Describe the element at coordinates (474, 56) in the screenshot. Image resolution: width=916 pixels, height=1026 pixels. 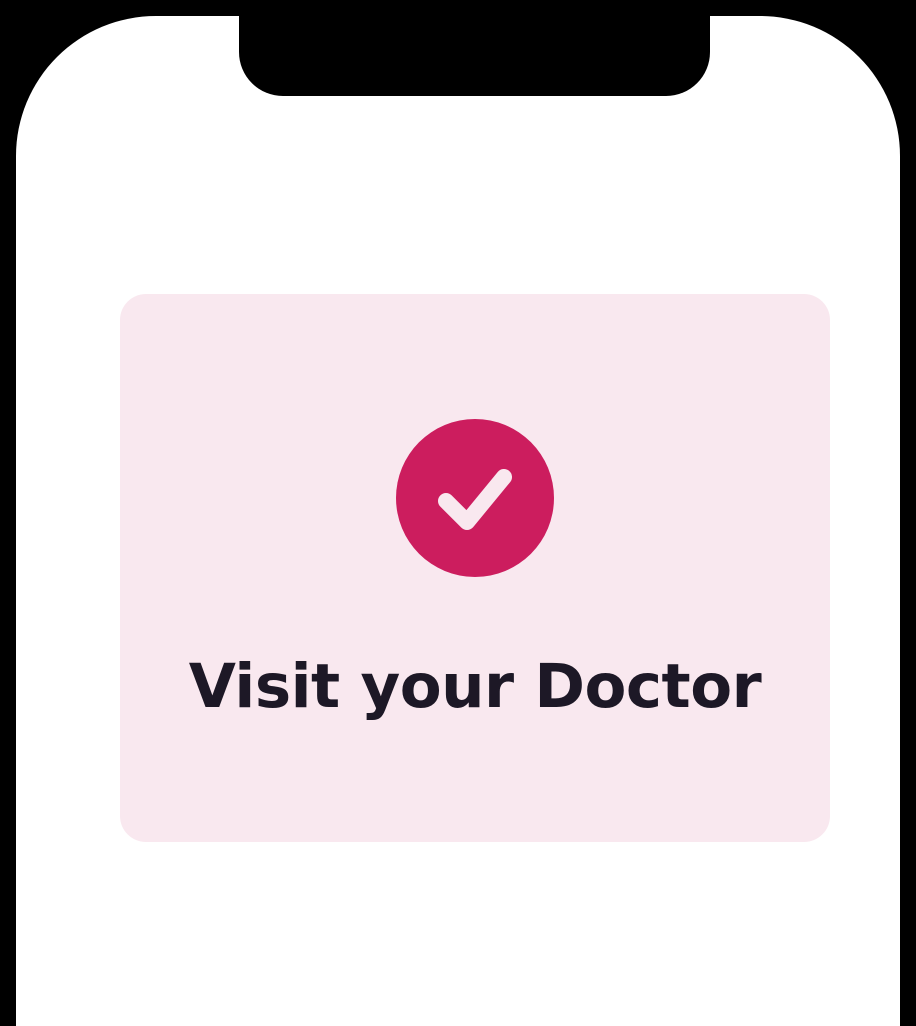
I see `phone-notch` at that location.